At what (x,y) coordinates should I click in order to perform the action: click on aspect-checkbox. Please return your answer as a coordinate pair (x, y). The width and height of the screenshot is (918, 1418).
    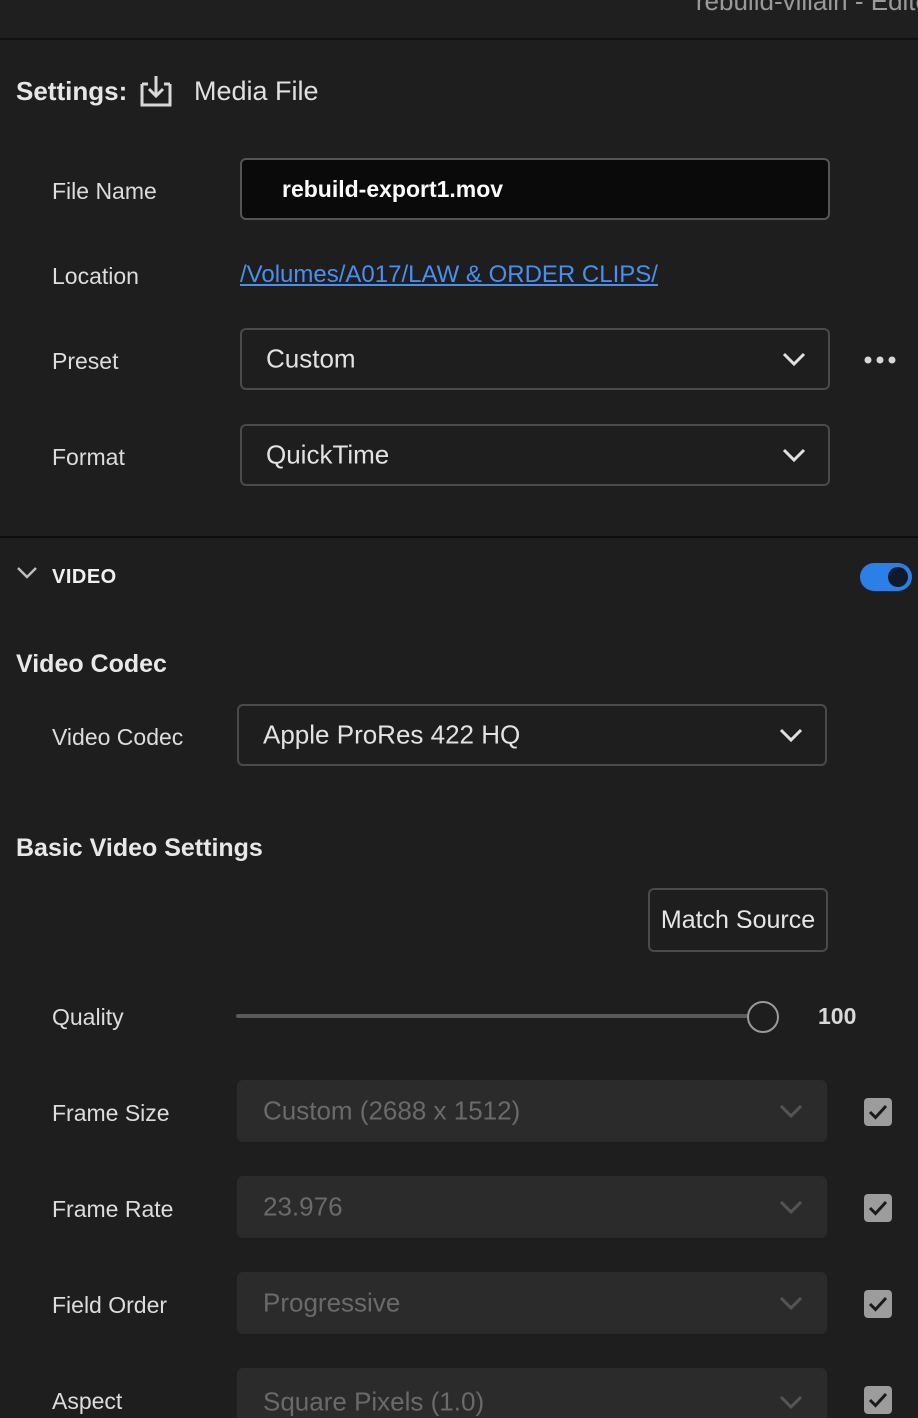
    Looking at the image, I should click on (878, 1400).